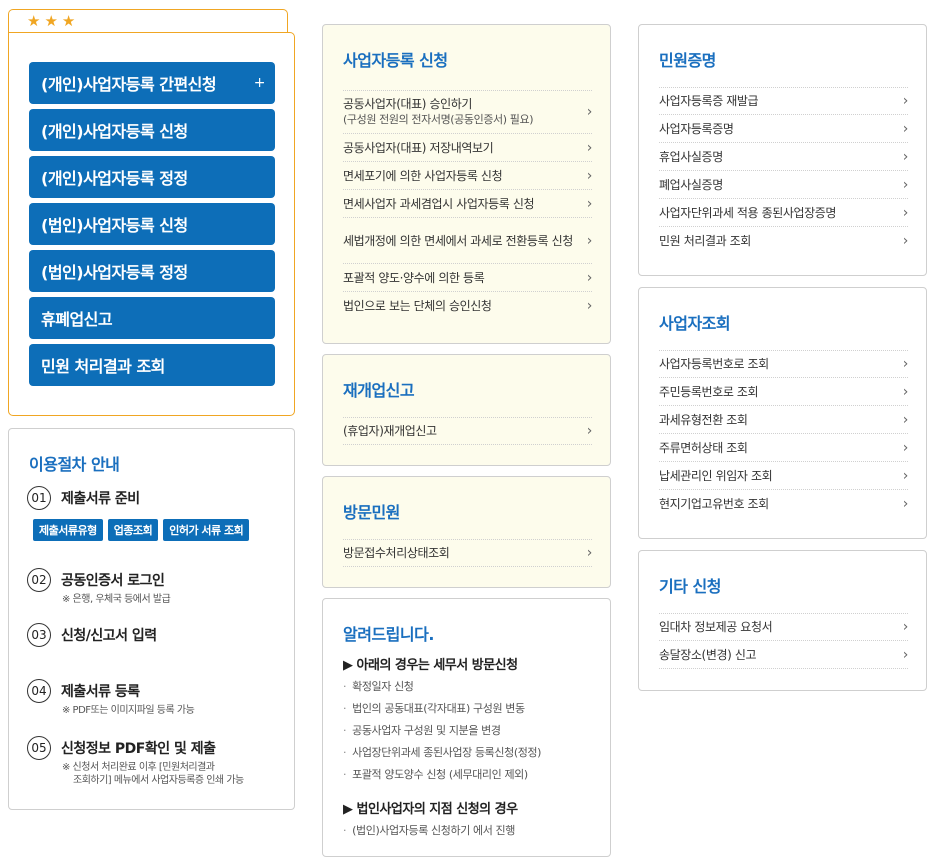  I want to click on list-item: 주민등록번호로 조회 ›, so click(783, 392).